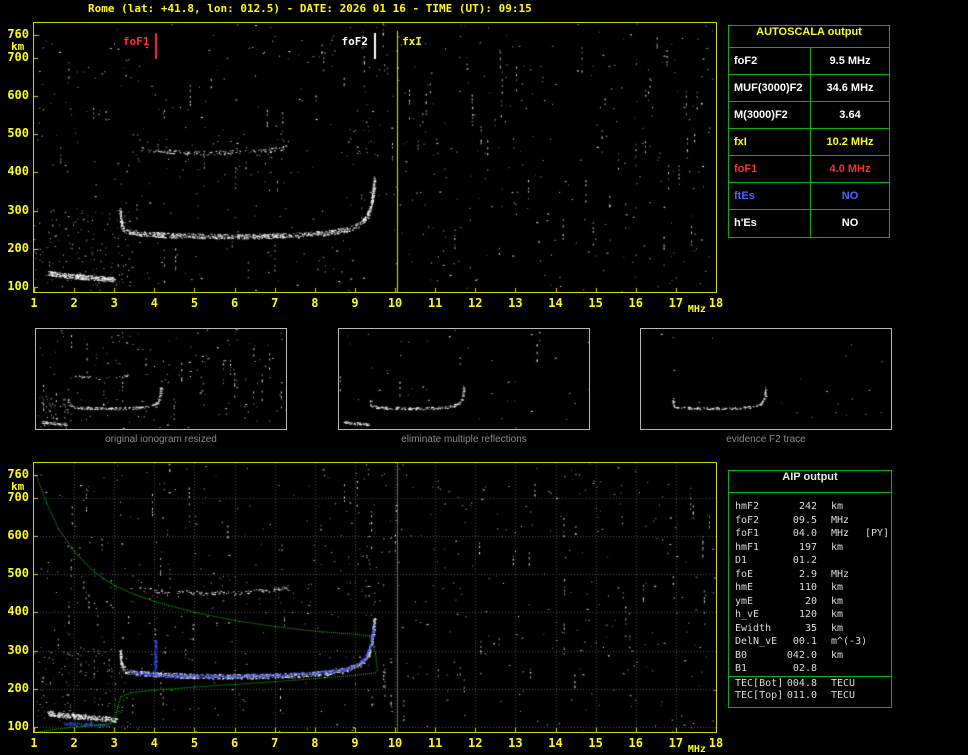 The width and height of the screenshot is (968, 755). I want to click on x-tick-label: 14, so click(555, 303).